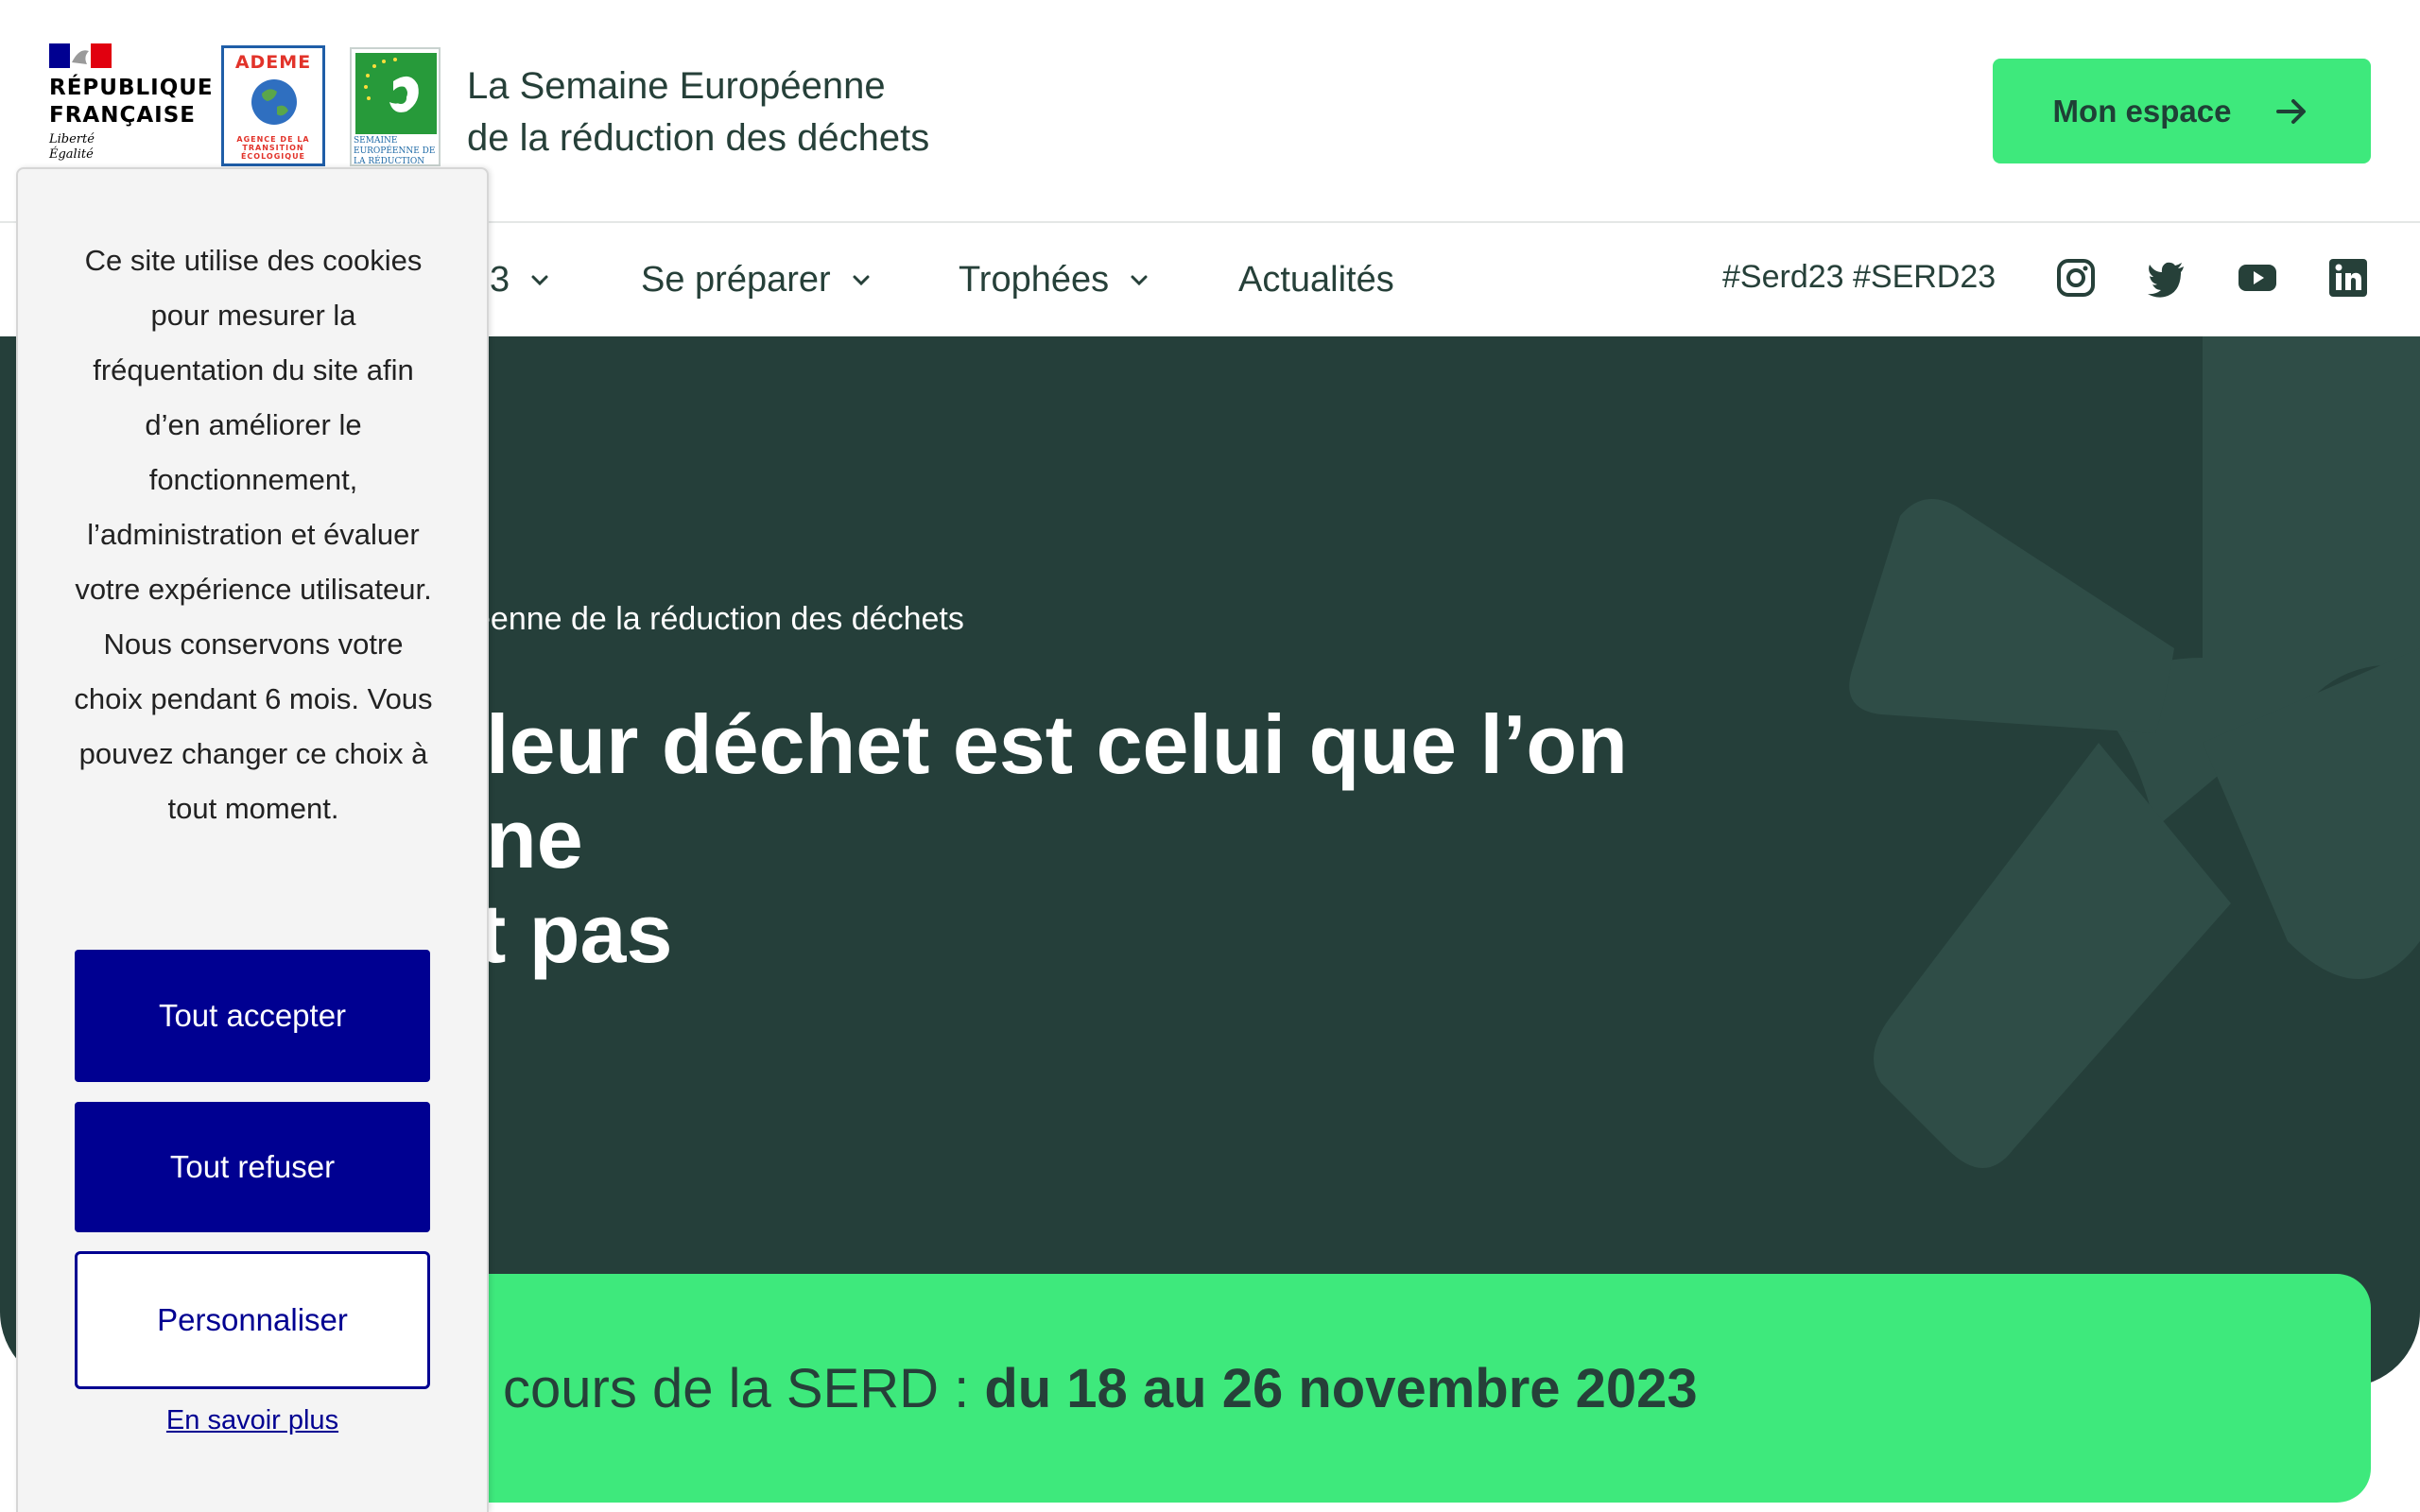 The height and width of the screenshot is (1512, 2420). I want to click on dates-banner-prefix: cours de la SERD :, so click(744, 1388).